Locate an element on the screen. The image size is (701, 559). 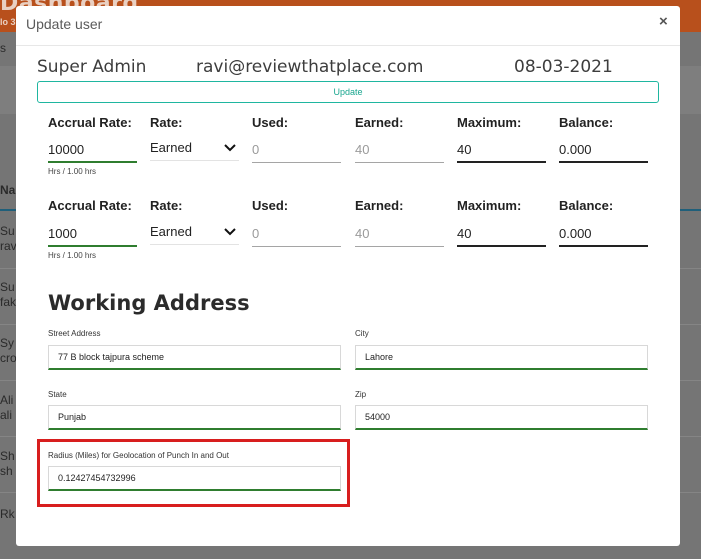
background-header-accent-right is located at coordinates (690, 210).